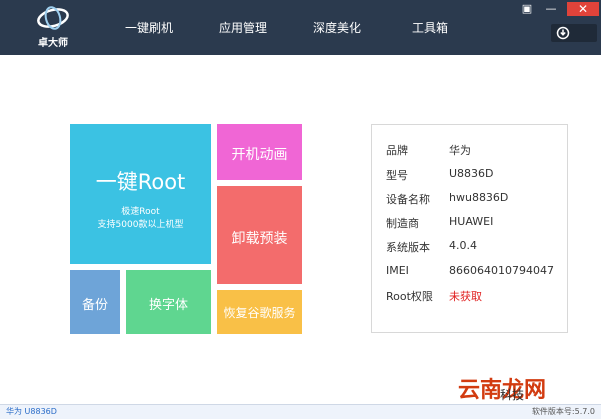  I want to click on device-info-key: 设备名称, so click(408, 199).